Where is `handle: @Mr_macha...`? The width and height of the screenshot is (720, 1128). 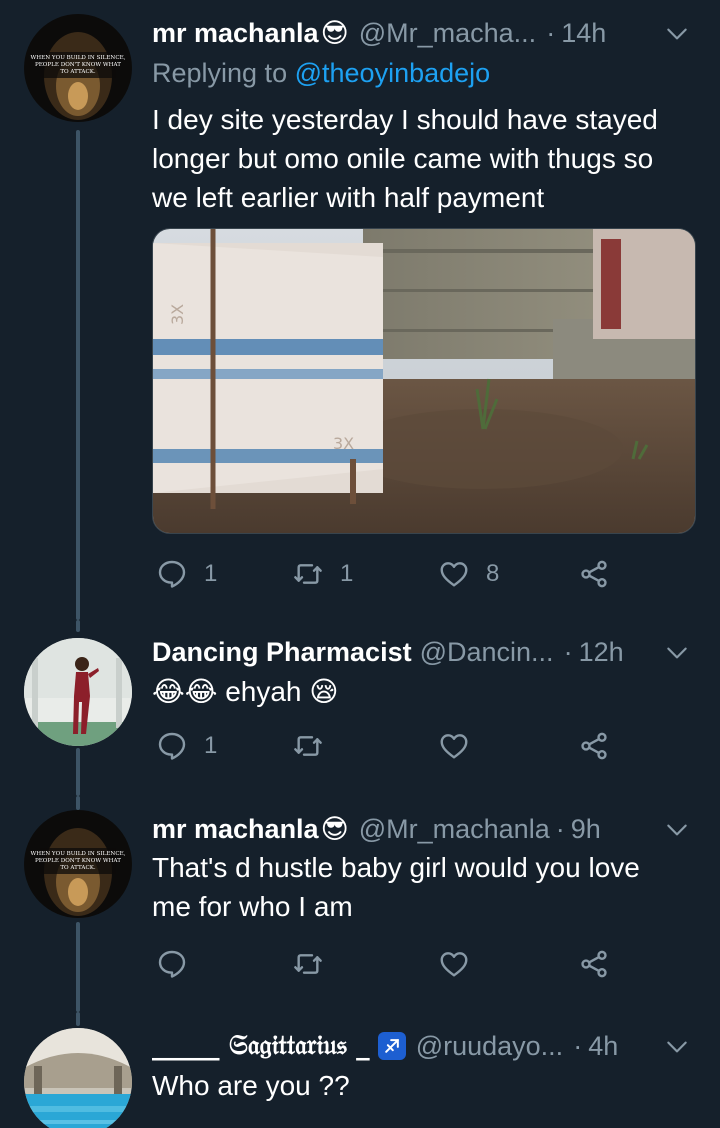 handle: @Mr_macha... is located at coordinates (447, 33).